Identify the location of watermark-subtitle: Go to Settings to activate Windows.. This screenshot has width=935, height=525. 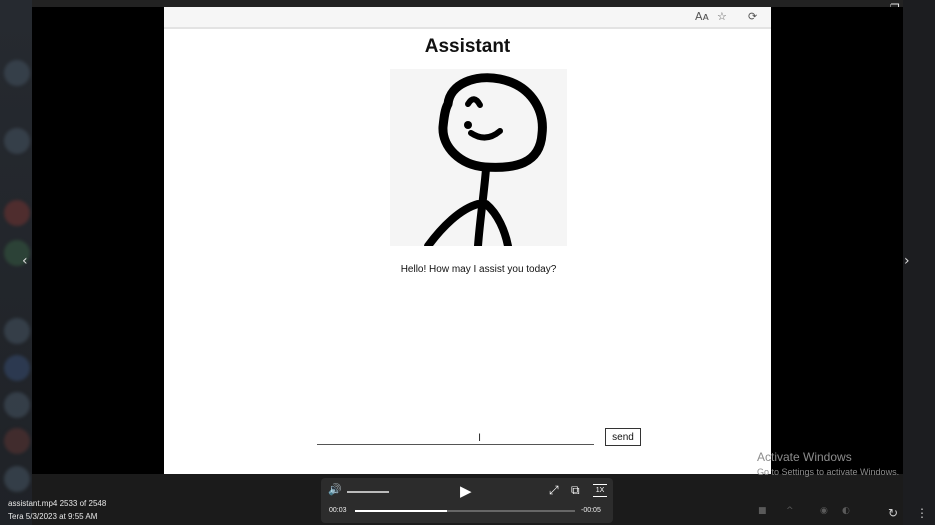
(828, 472).